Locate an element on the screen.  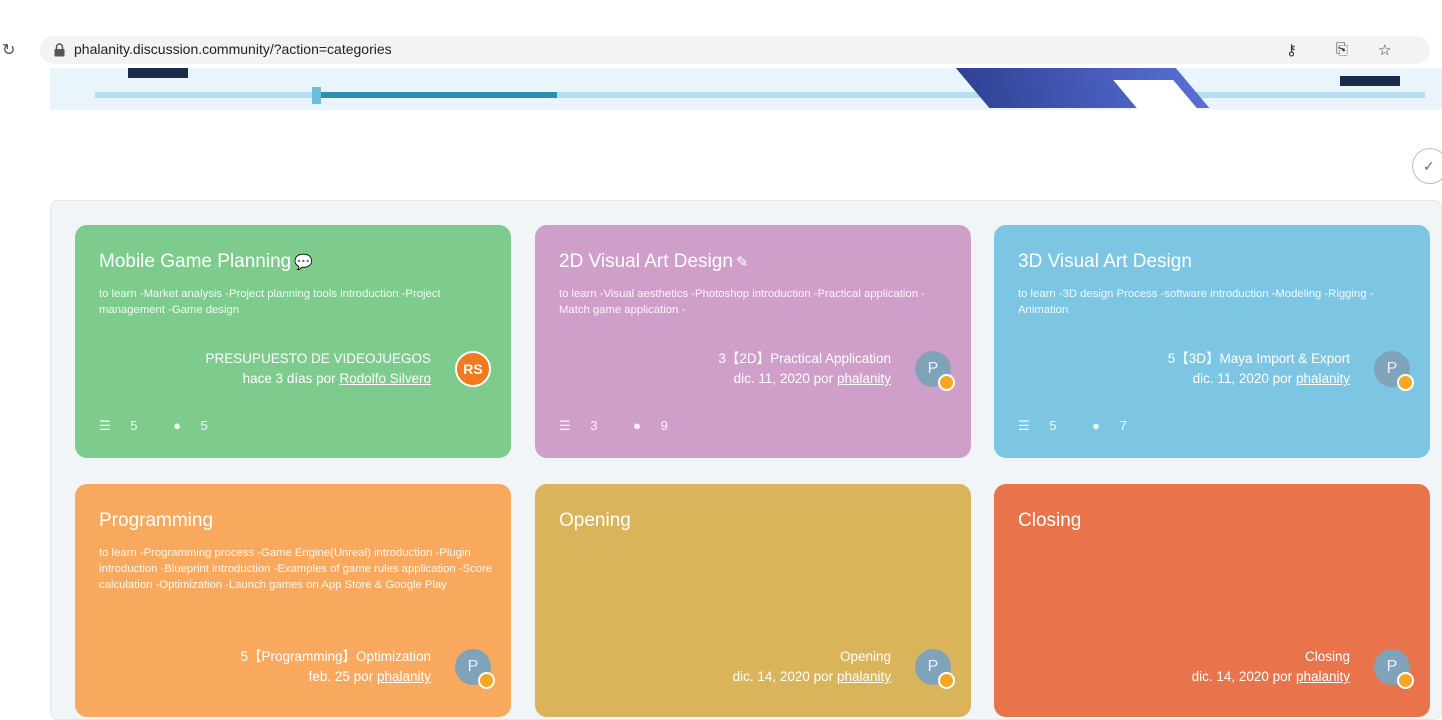
mark-read-button: ✓ is located at coordinates (1427, 166).